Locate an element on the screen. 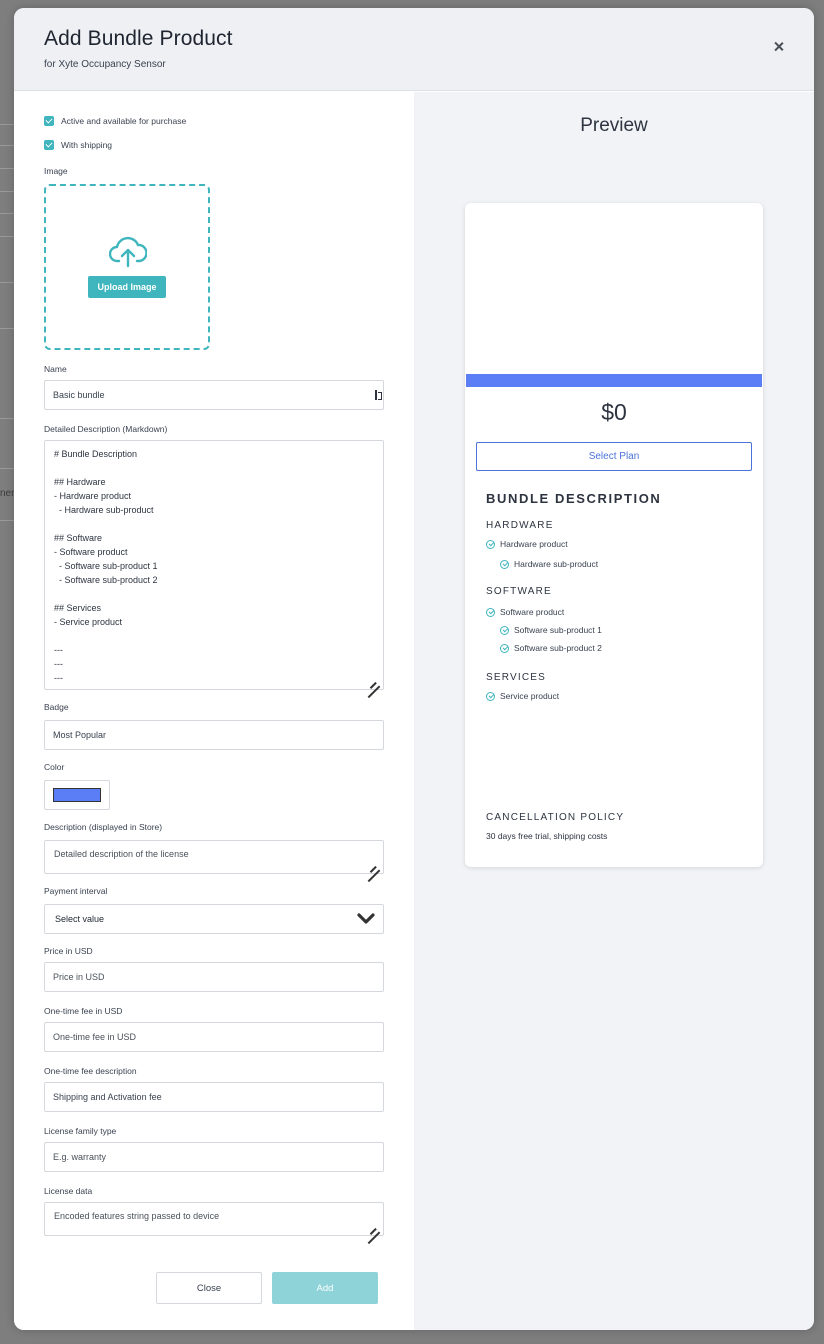 The width and height of the screenshot is (824, 1344). license-family-label: License family type is located at coordinates (80, 1131).